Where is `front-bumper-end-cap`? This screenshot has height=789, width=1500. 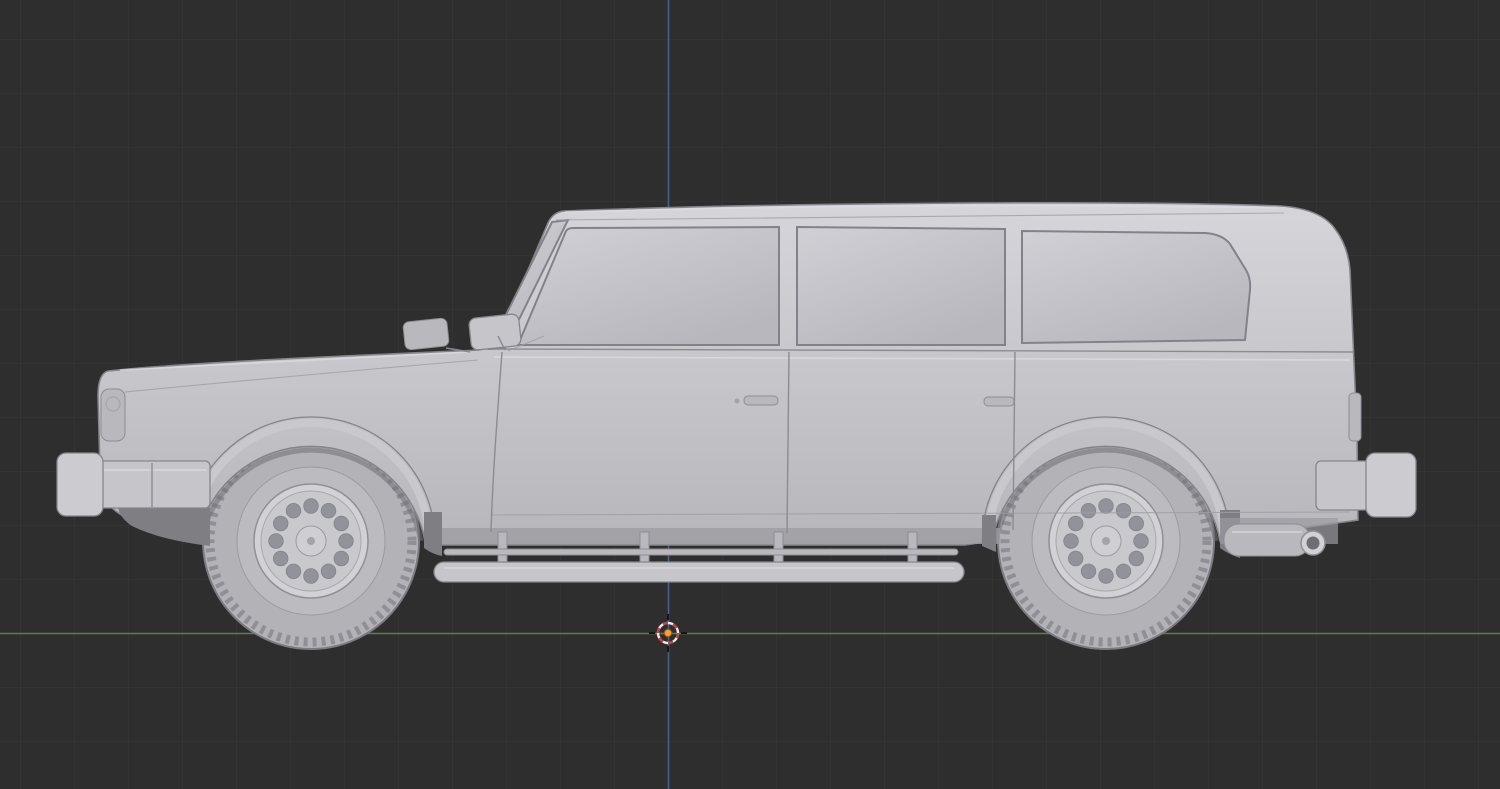
front-bumper-end-cap is located at coordinates (80, 484).